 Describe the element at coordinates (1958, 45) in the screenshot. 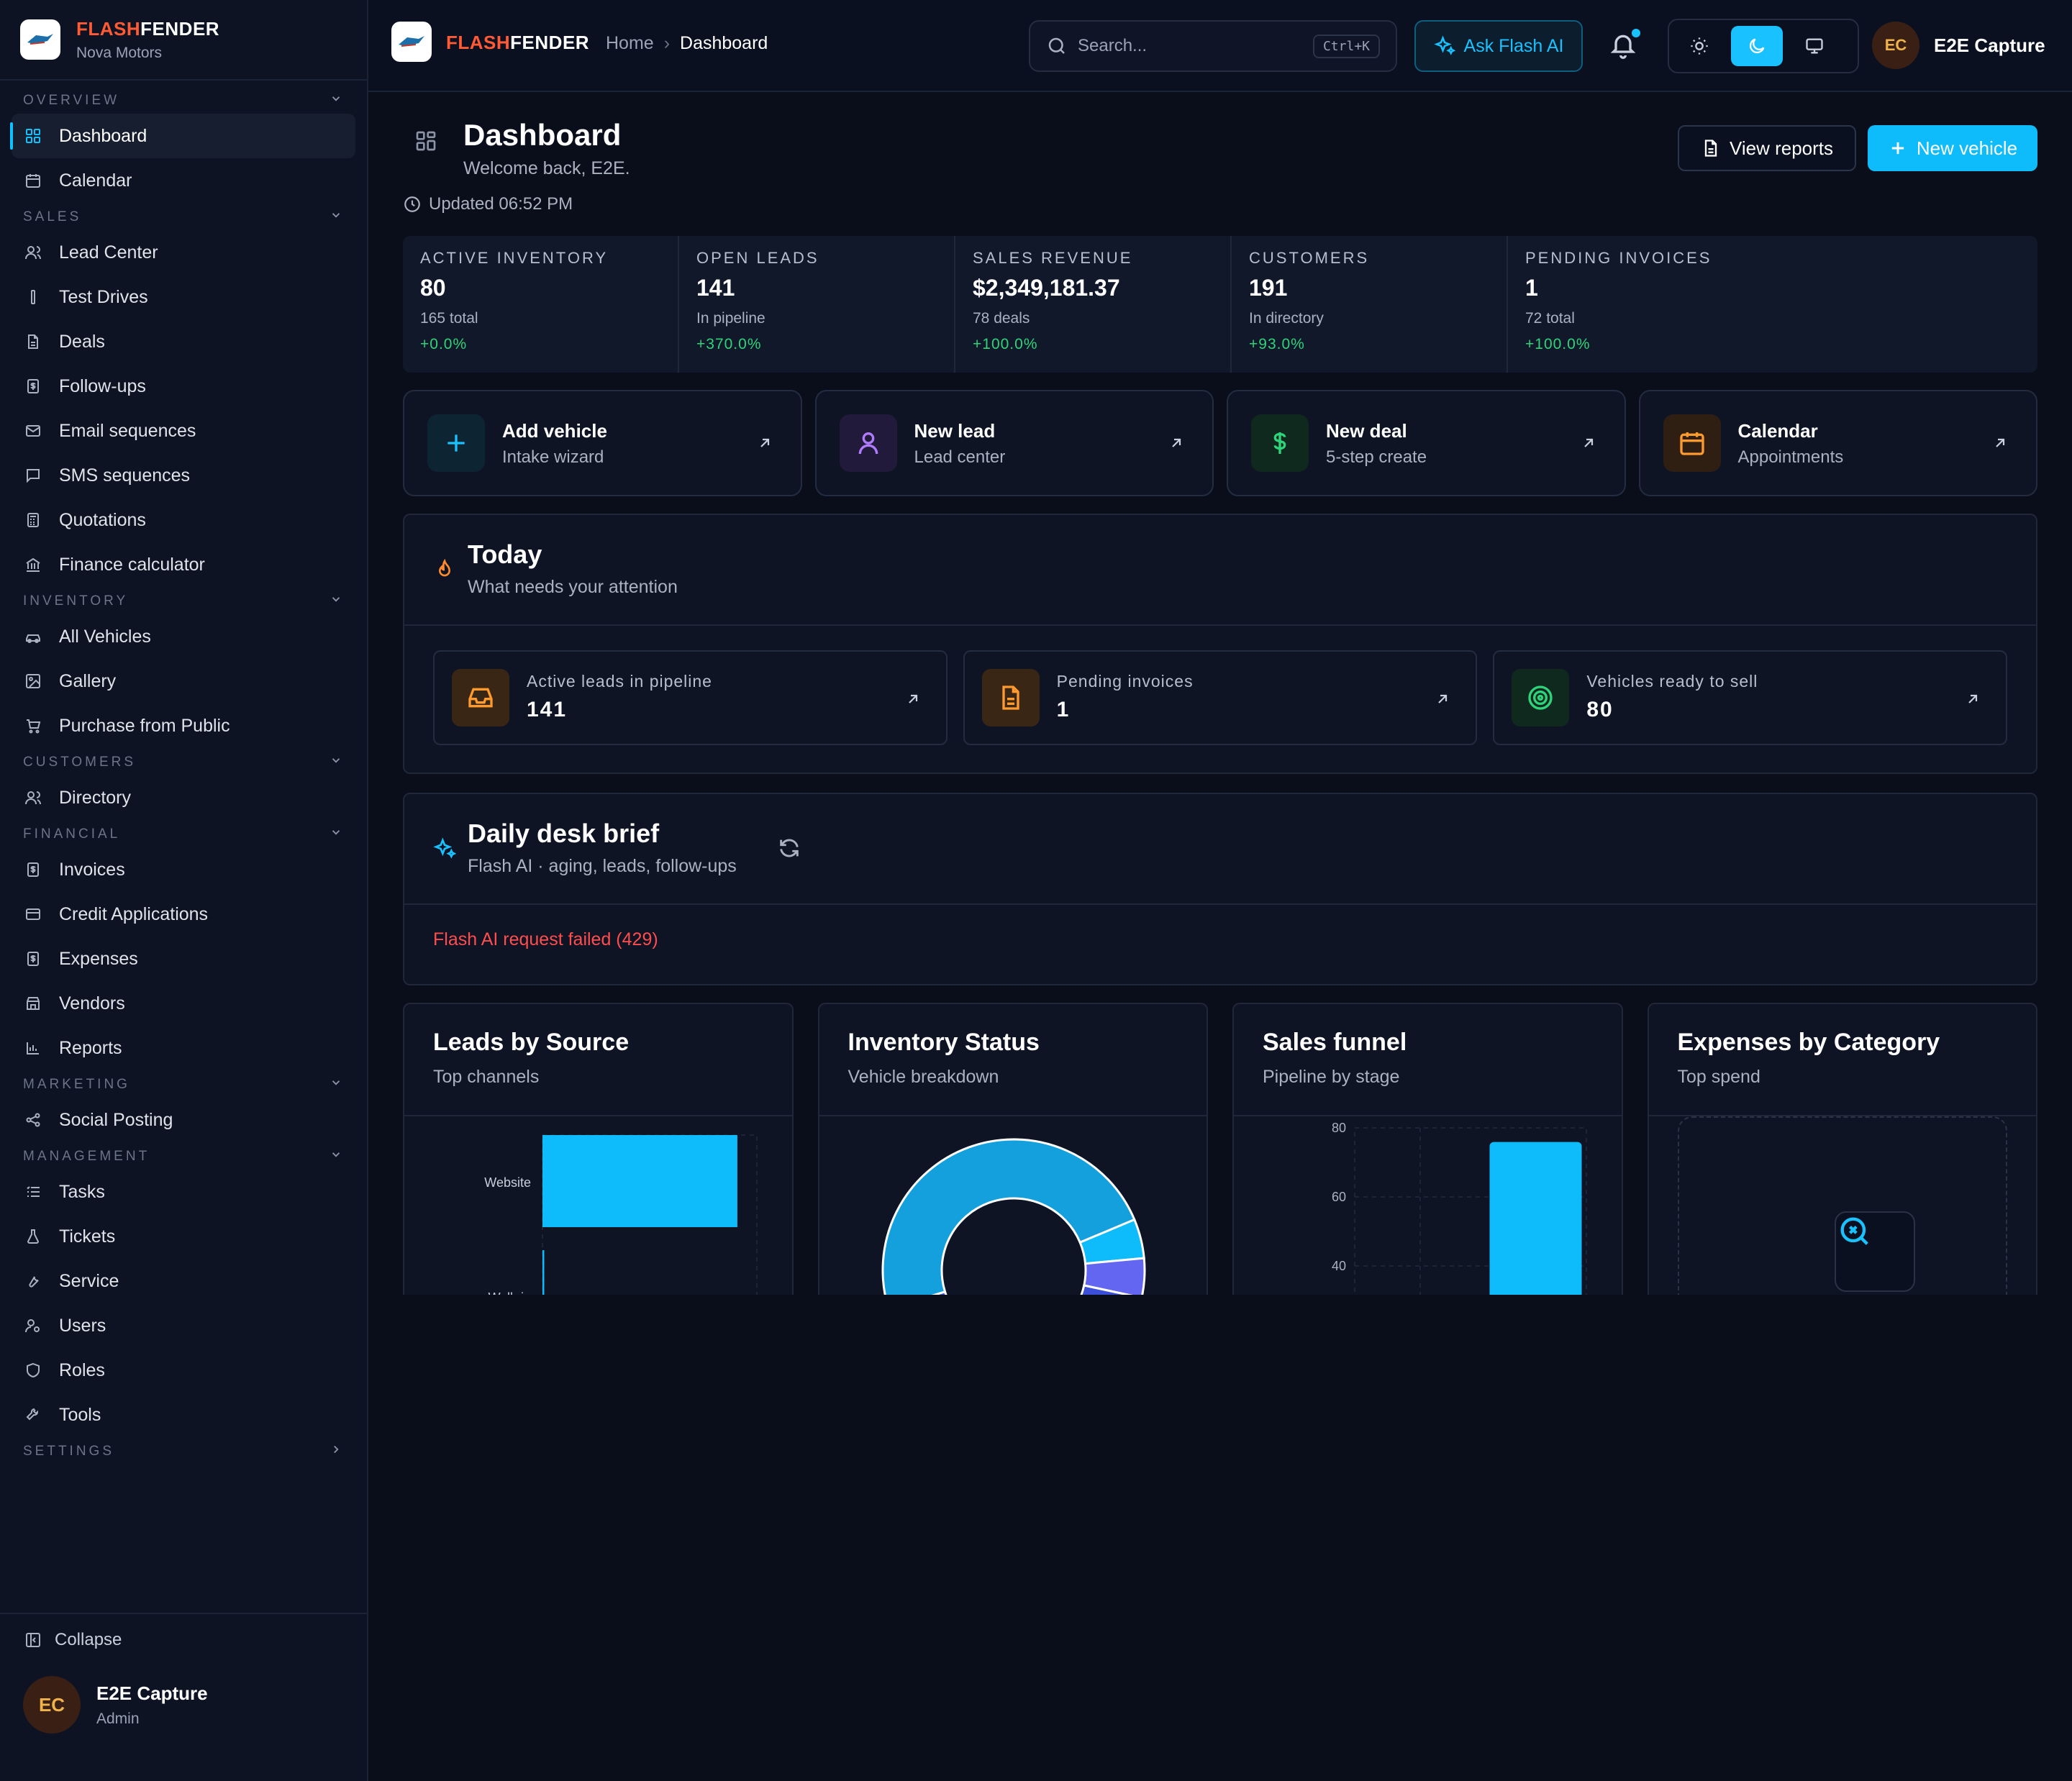

I see `user-menu: EC E2E Capture` at that location.